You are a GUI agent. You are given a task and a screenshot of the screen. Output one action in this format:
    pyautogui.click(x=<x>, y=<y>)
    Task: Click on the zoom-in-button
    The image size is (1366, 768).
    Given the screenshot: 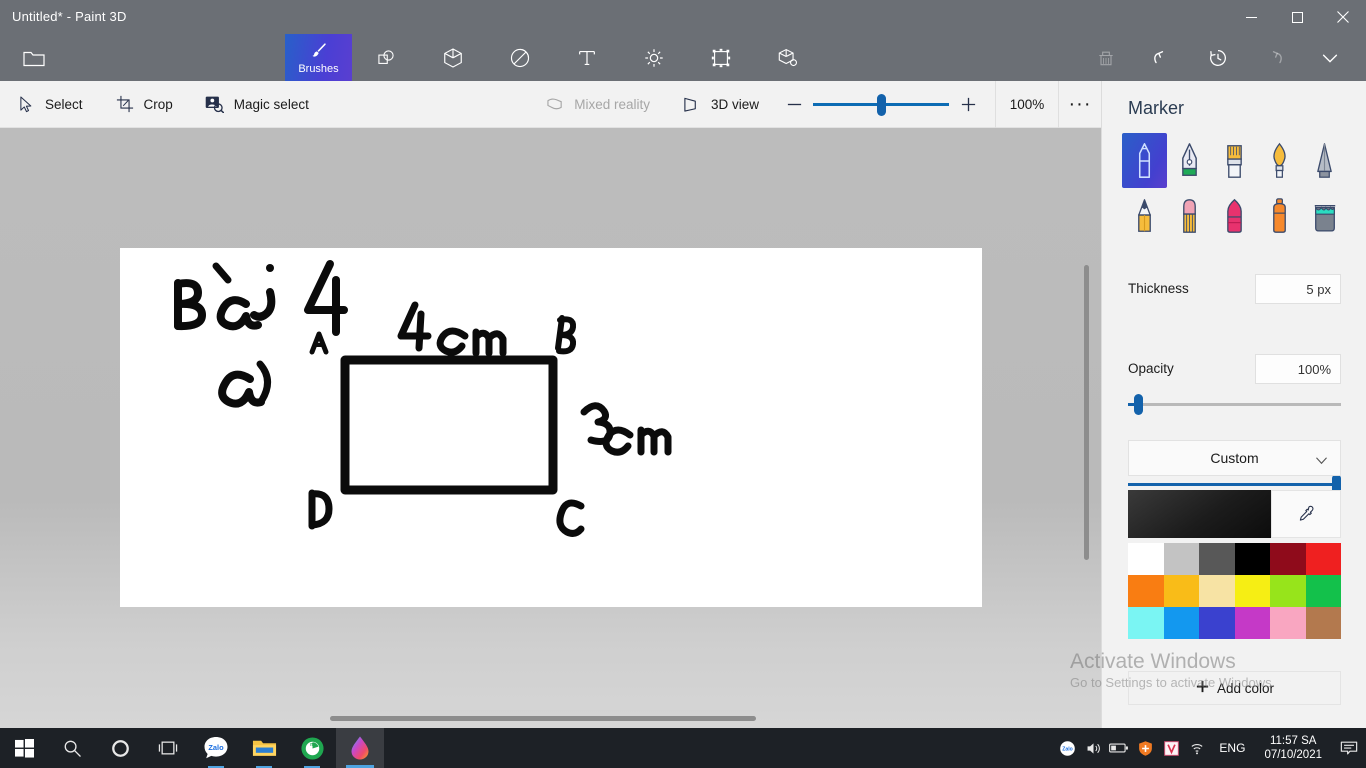 What is the action you would take?
    pyautogui.click(x=968, y=104)
    